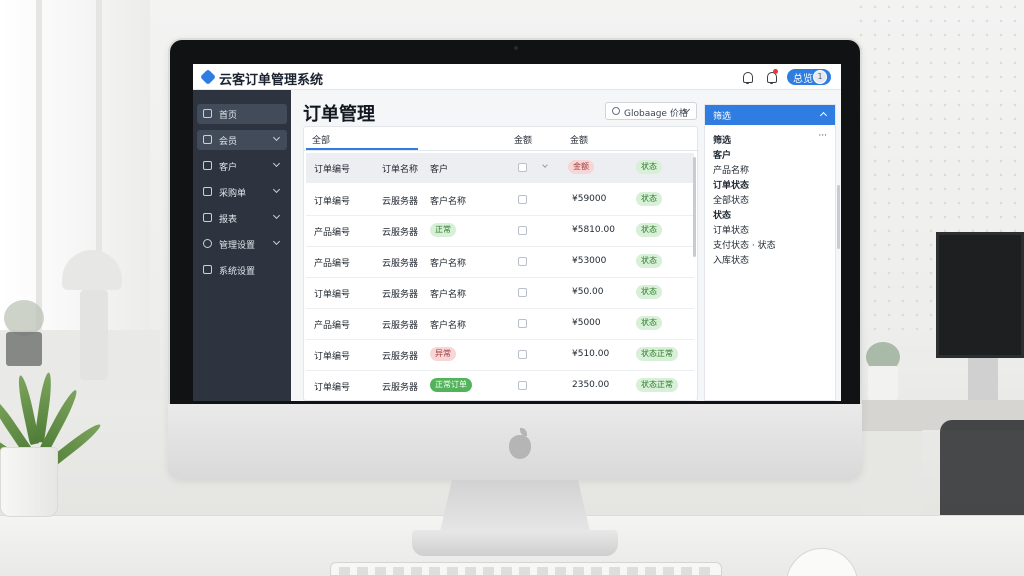 The height and width of the screenshot is (576, 1024). I want to click on table-header: 订单编号 订单名称 客户 金额 状态, so click(500, 168).